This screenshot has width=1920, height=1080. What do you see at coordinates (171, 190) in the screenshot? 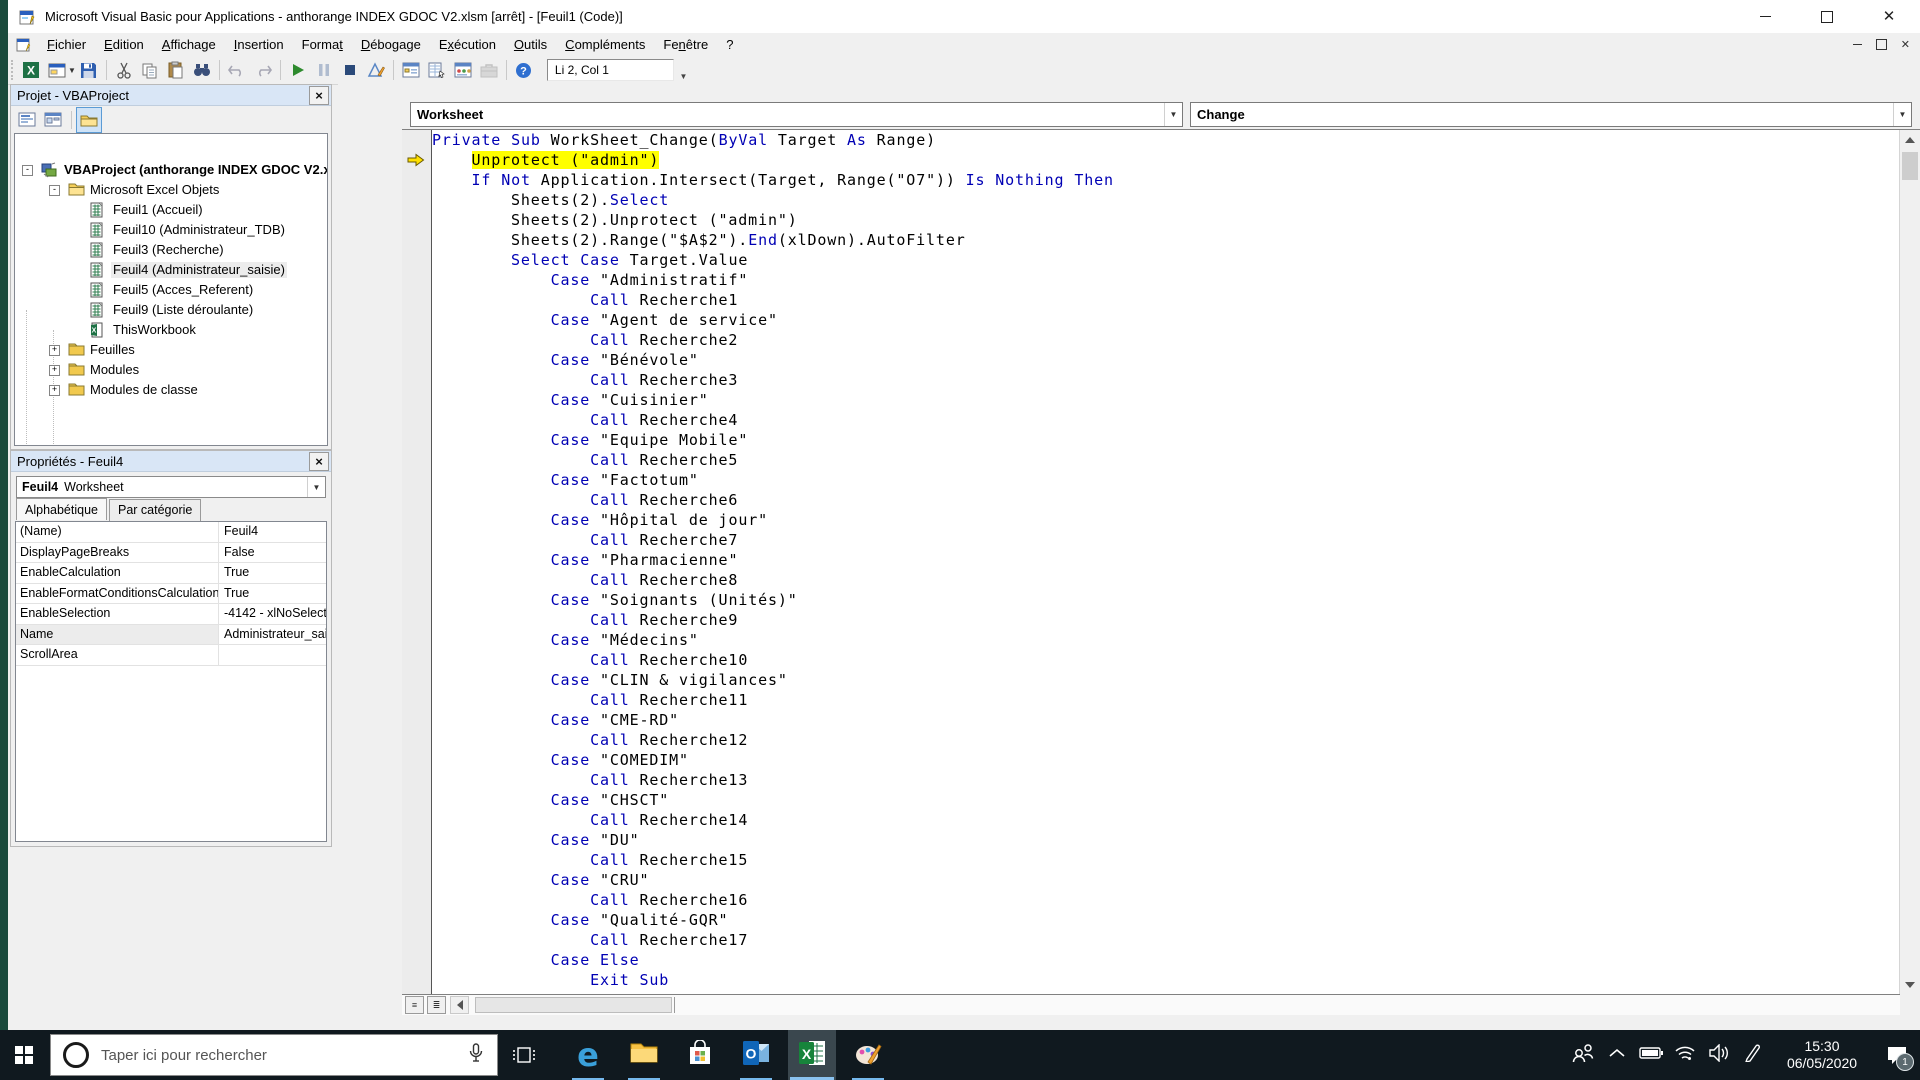
I see `tree-item-microsoft-excel-objets: - Microsoft Excel Objets` at bounding box center [171, 190].